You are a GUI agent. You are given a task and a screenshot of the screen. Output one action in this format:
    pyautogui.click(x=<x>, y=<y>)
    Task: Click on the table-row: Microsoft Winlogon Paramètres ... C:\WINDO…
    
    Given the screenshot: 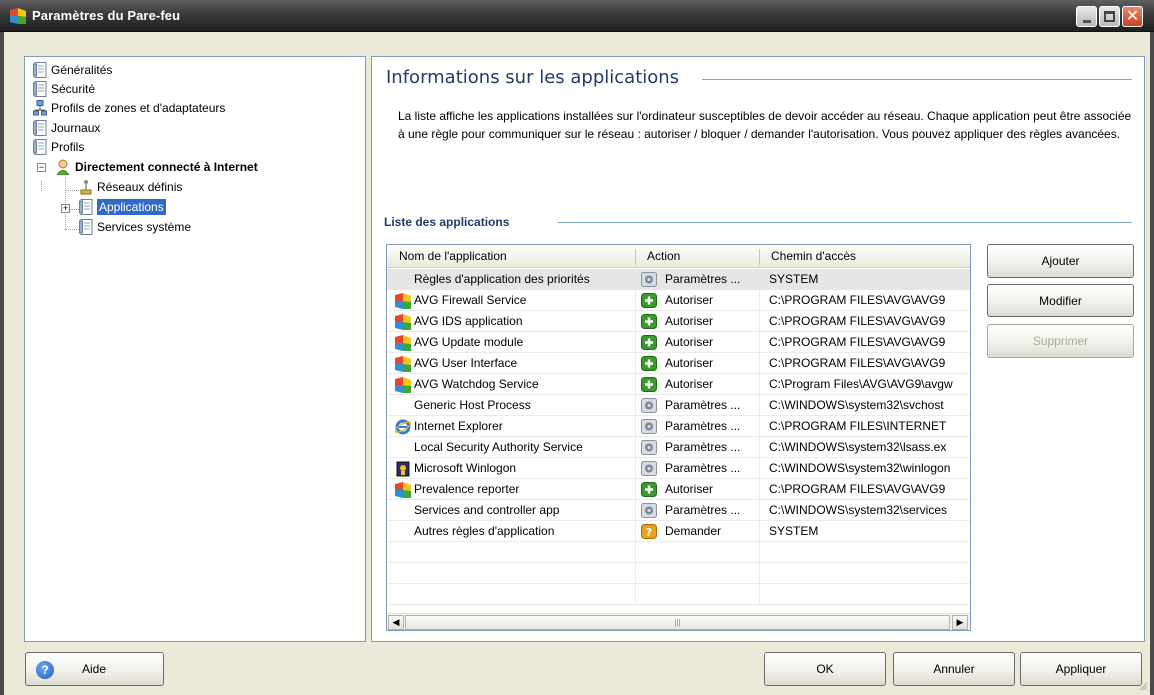 What is the action you would take?
    pyautogui.click(x=678, y=468)
    